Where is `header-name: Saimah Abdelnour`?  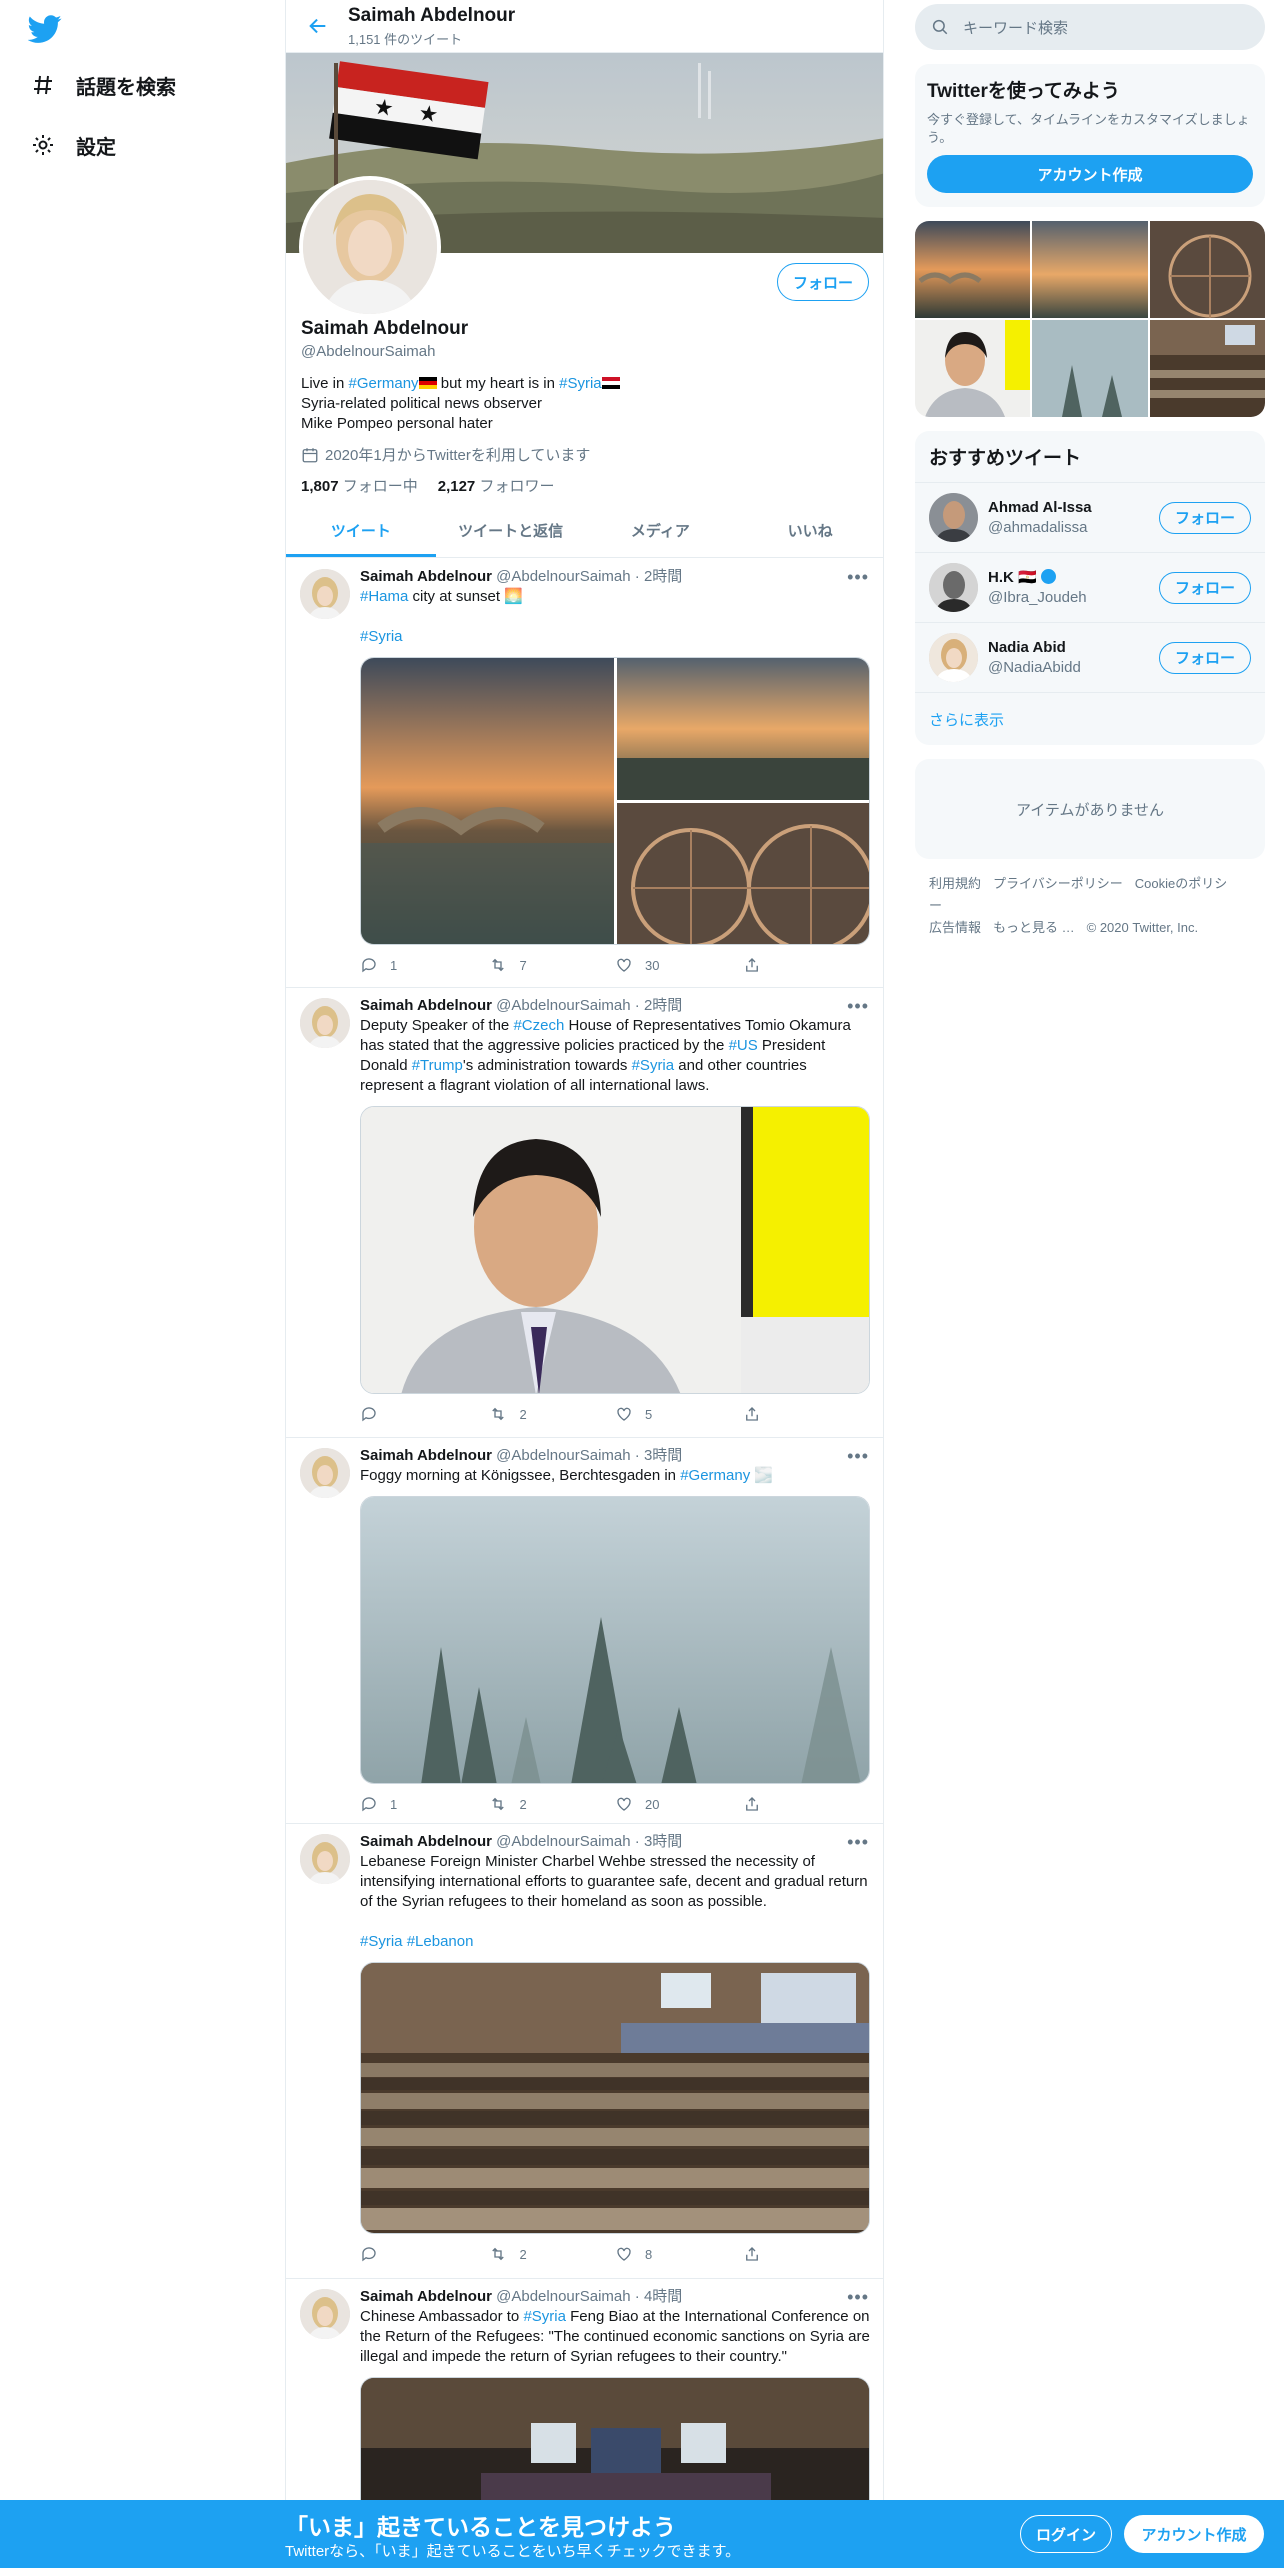 header-name: Saimah Abdelnour is located at coordinates (432, 15).